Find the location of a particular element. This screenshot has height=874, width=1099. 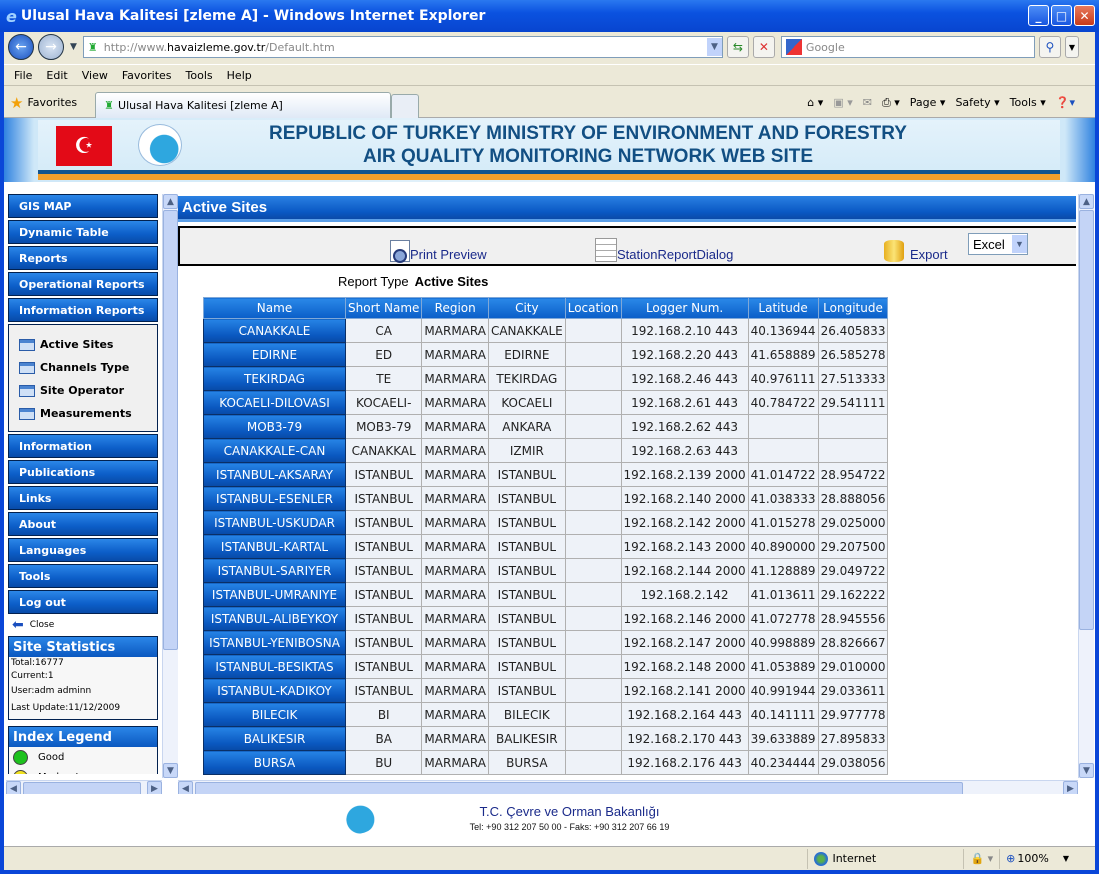

export-label: Export is located at coordinates (929, 254).